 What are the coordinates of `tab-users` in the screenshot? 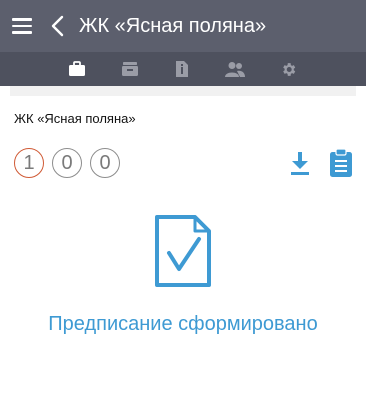 It's located at (235, 69).